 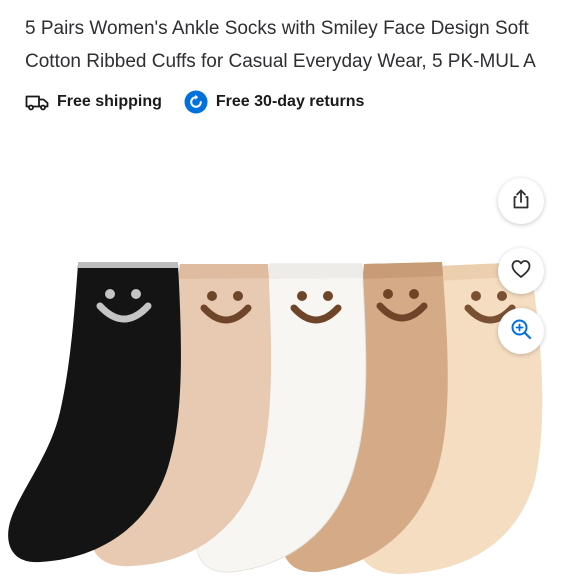 I want to click on share-icon, so click(x=521, y=201).